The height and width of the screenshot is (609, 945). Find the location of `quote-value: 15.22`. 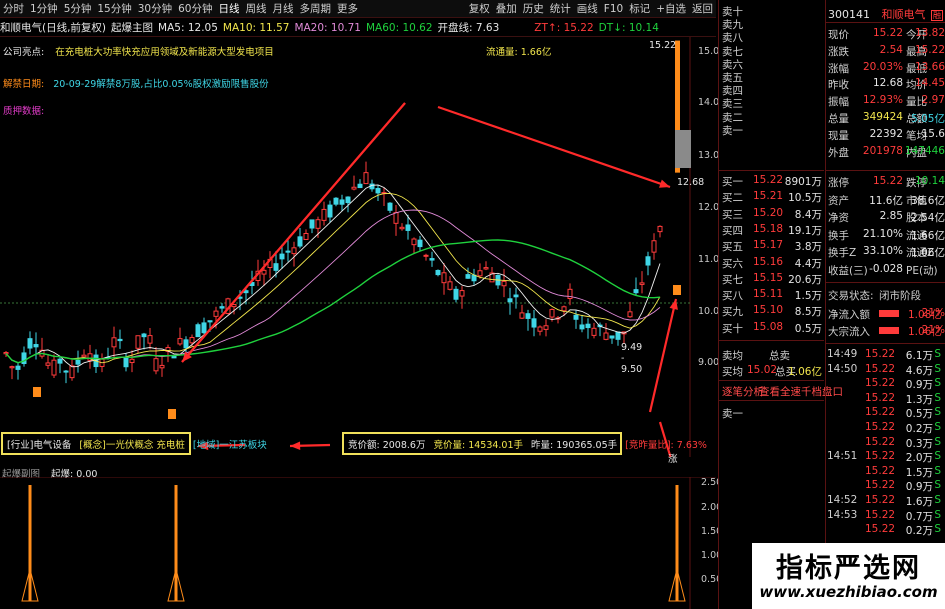

quote-value: 15.22 is located at coordinates (887, 33).